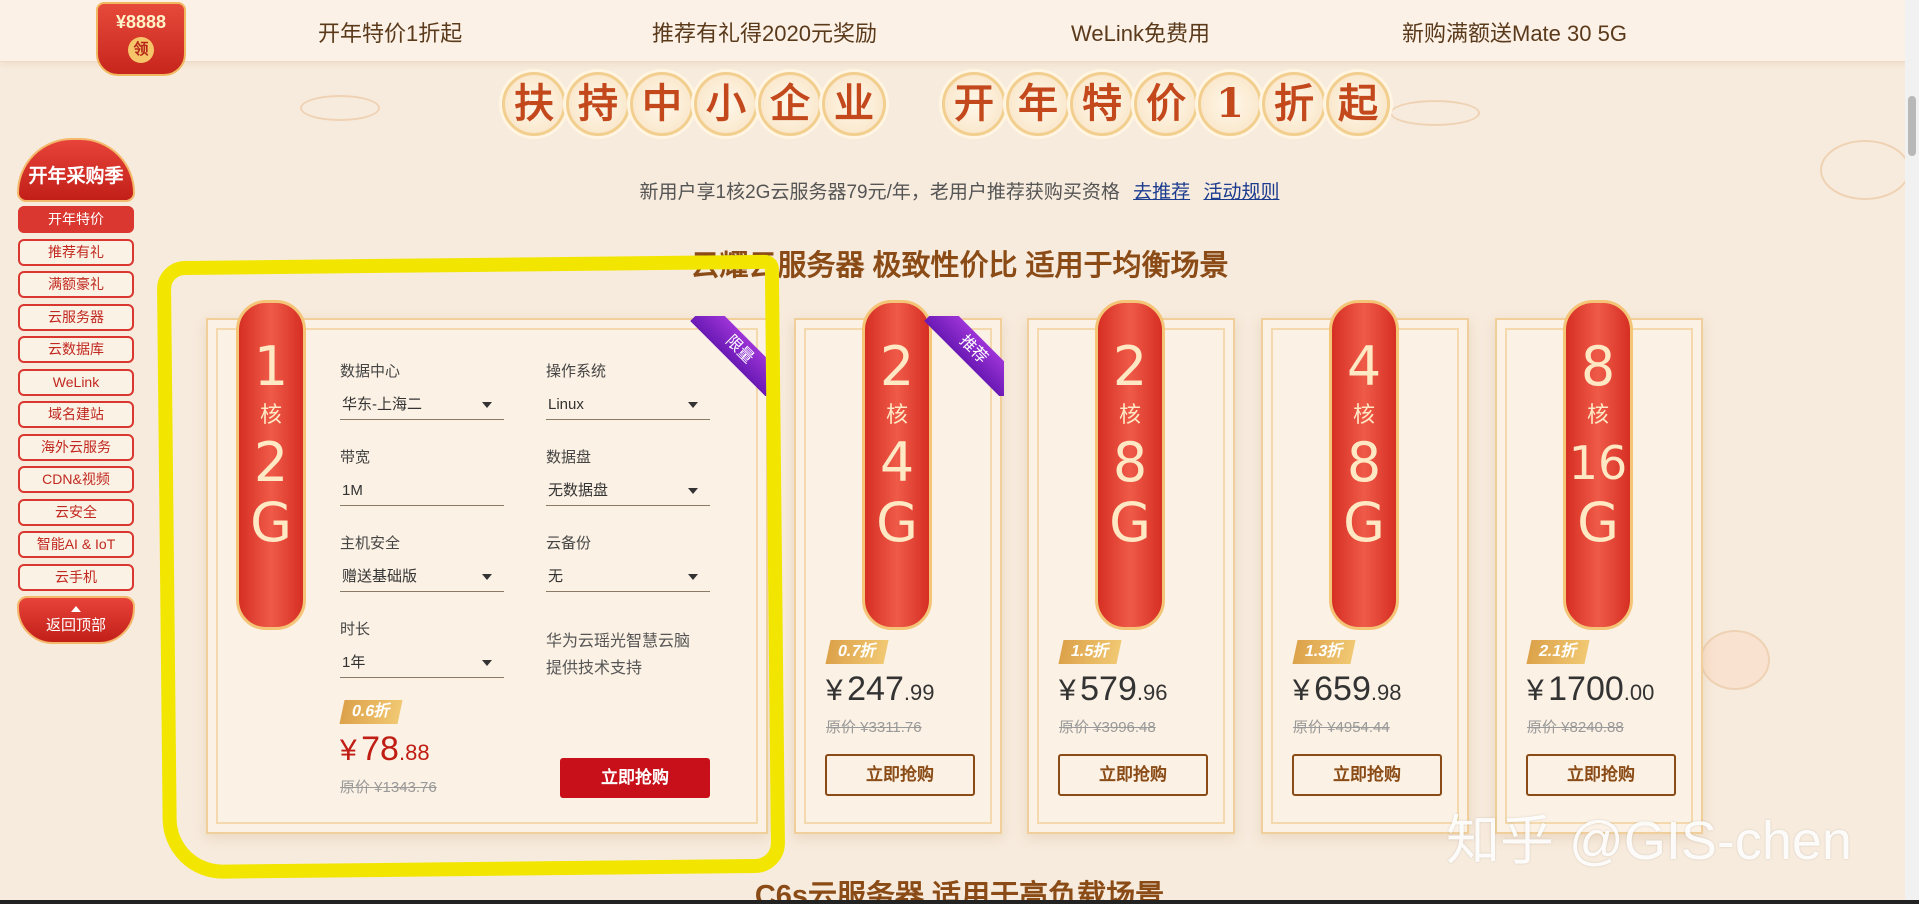 This screenshot has height=904, width=1919. What do you see at coordinates (75, 625) in the screenshot?
I see `back-to-top-label: 返回顶部` at bounding box center [75, 625].